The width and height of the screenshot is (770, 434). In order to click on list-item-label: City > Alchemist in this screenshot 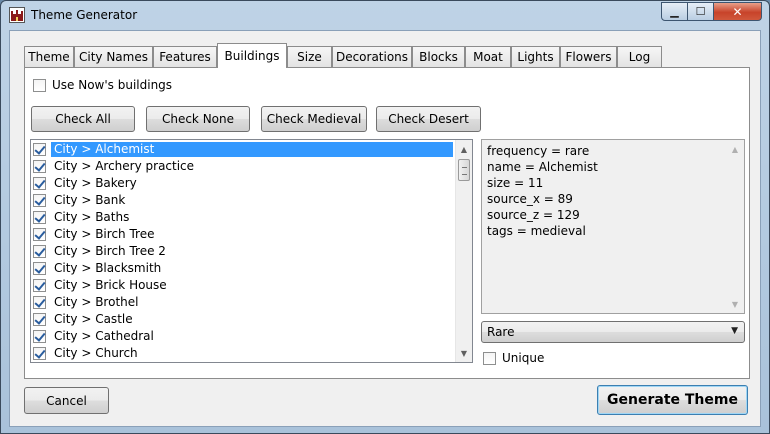, I will do `click(252, 149)`.